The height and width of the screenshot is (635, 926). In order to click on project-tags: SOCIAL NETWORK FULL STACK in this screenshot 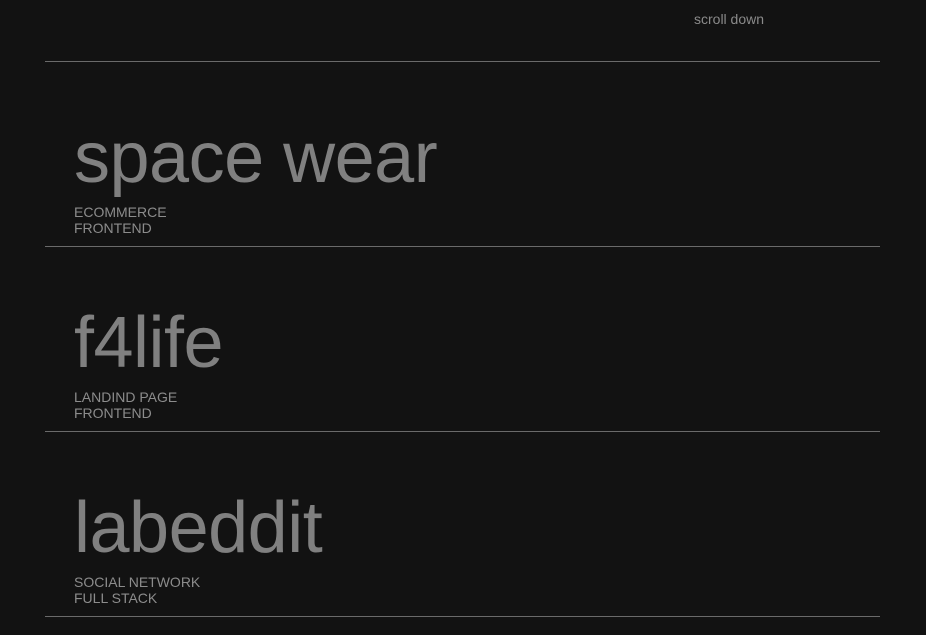, I will do `click(137, 590)`.